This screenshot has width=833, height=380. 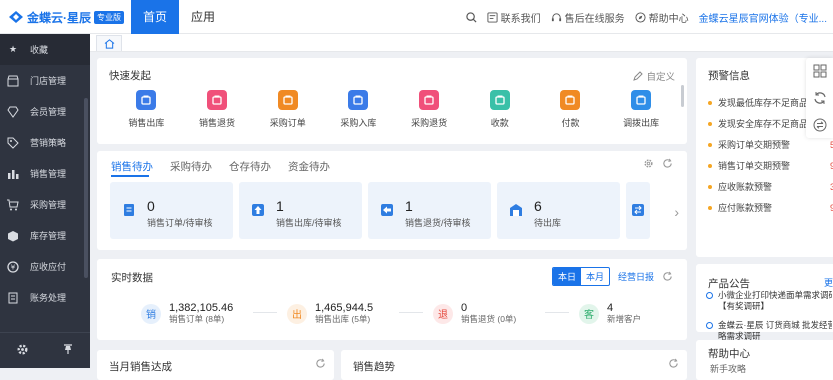 What do you see at coordinates (217, 123) in the screenshot?
I see `quick-item-label: 销售退货` at bounding box center [217, 123].